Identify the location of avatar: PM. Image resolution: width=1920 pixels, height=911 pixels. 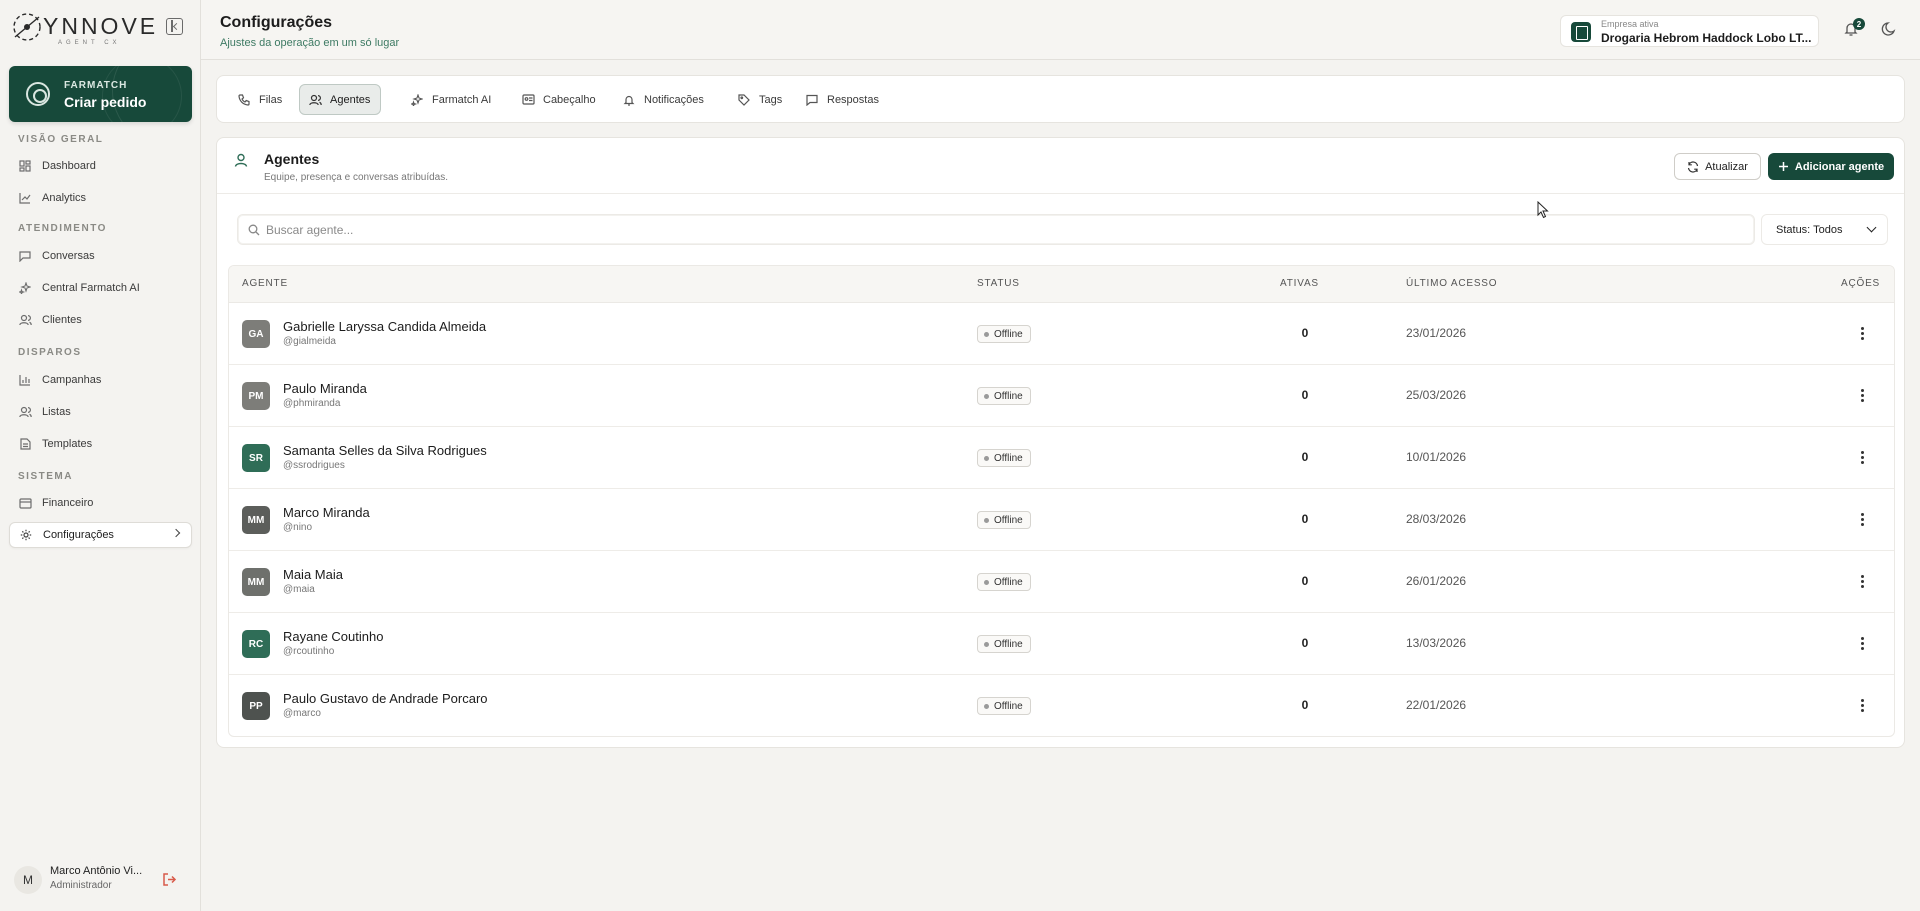
(256, 396).